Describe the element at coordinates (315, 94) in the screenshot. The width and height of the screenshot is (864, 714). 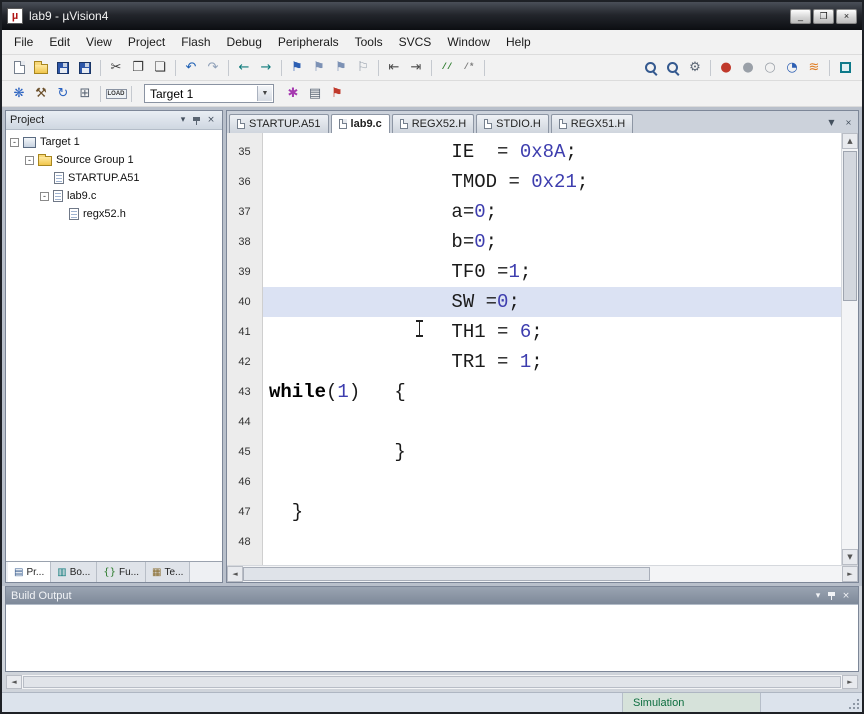
I see `file-extensions-icon: ▤` at that location.